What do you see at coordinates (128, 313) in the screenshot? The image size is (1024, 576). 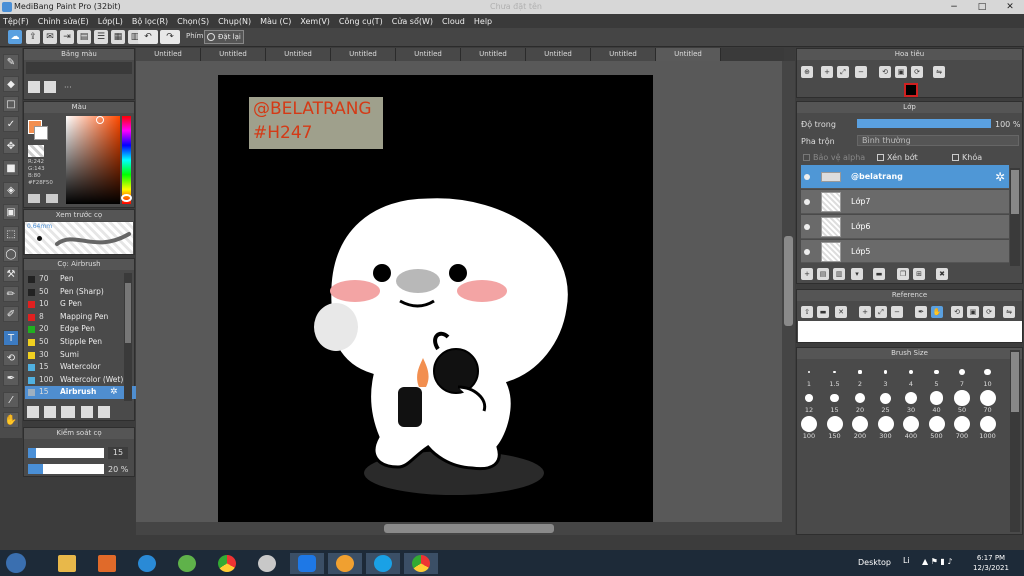 I see `brush-list-scroll-thumb` at bounding box center [128, 313].